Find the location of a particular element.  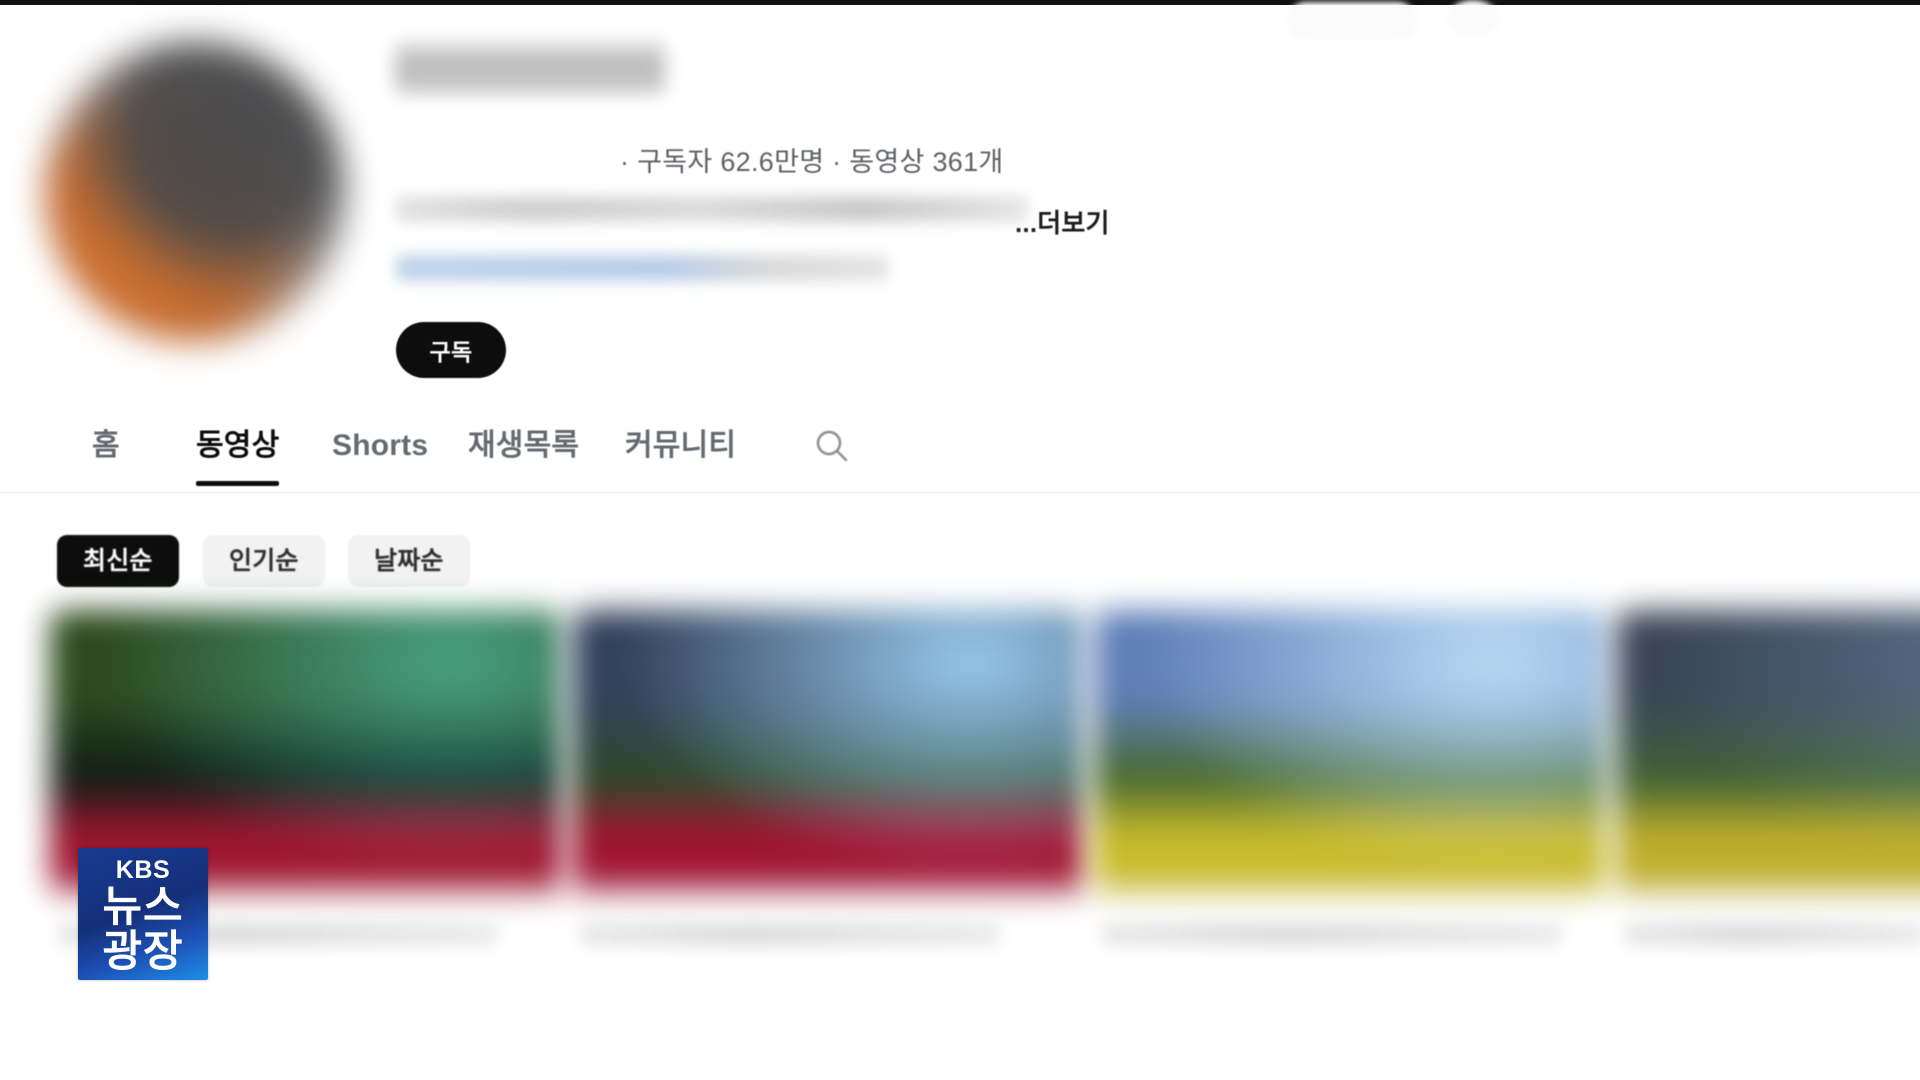

tabbar-divider is located at coordinates (960, 492).